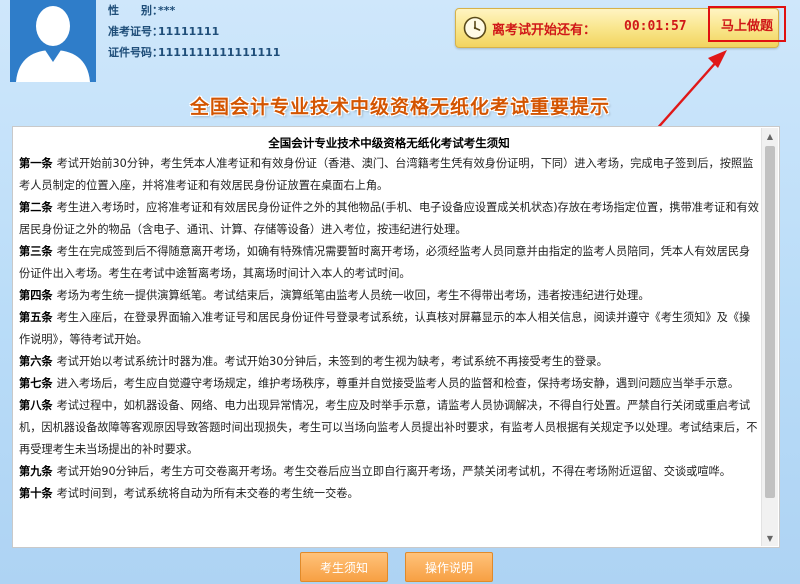 The height and width of the screenshot is (584, 800). I want to click on page-banner-title: 全国会计专业技术中级资格无纸化考试重要提示, so click(399, 107).